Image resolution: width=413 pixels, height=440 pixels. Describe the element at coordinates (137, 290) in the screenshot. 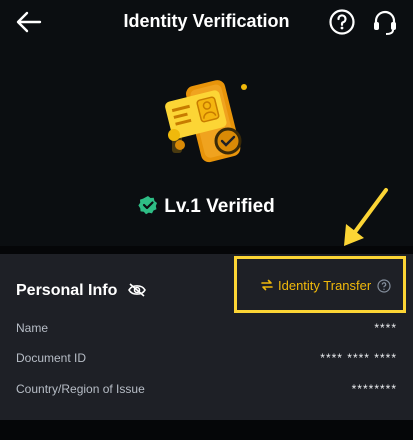

I see `eye-off-icon` at that location.